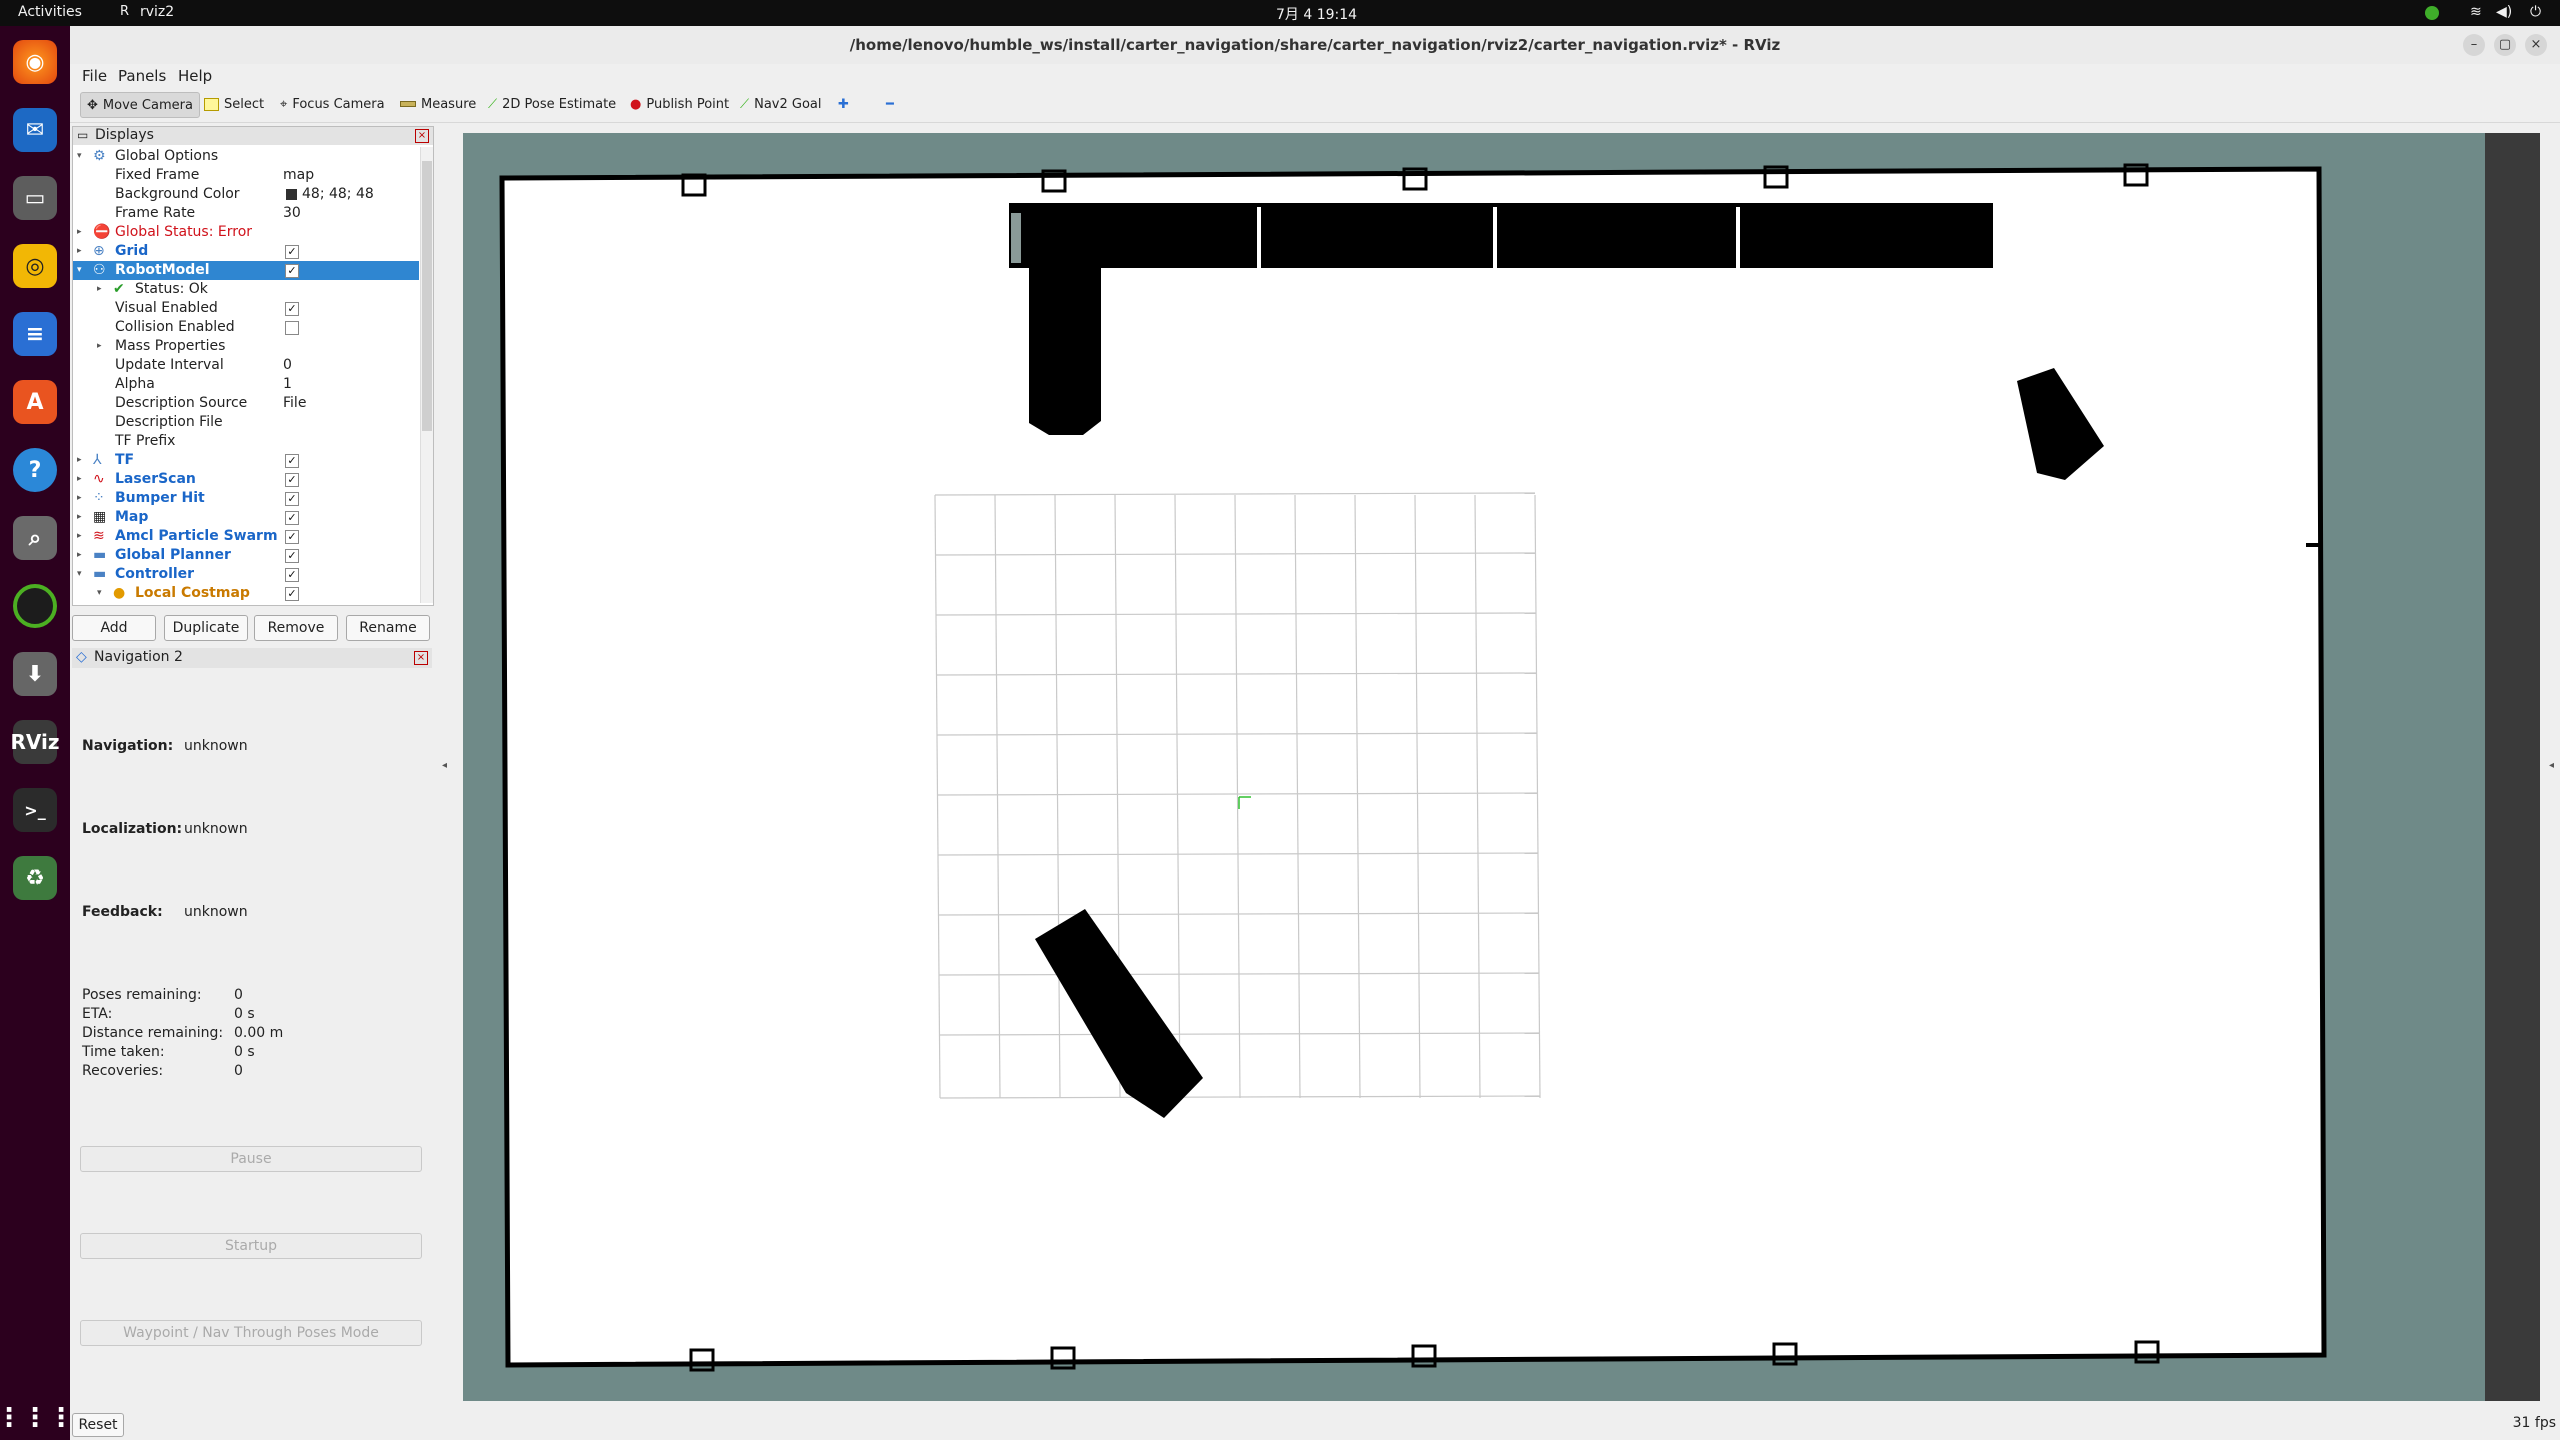  What do you see at coordinates (246, 479) in the screenshot?
I see `tree-laserscan: ▸ ∿ LaserScan ✓` at bounding box center [246, 479].